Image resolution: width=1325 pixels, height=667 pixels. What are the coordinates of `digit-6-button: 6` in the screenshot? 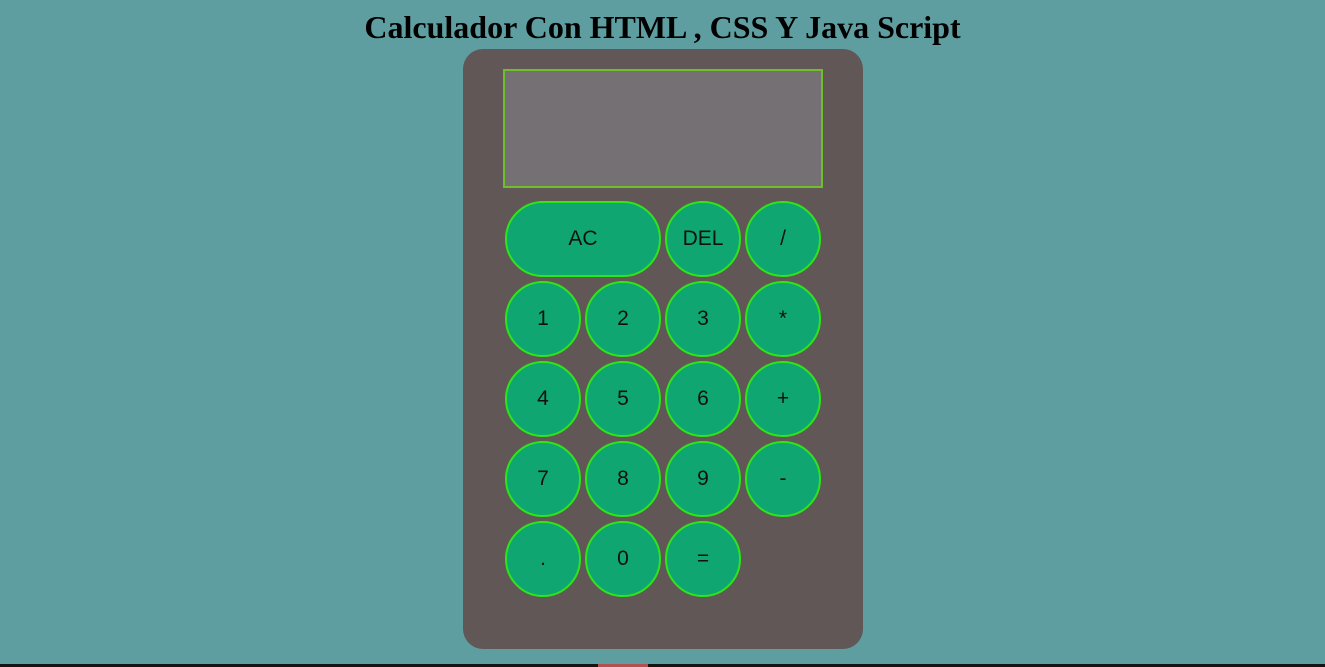 It's located at (703, 399).